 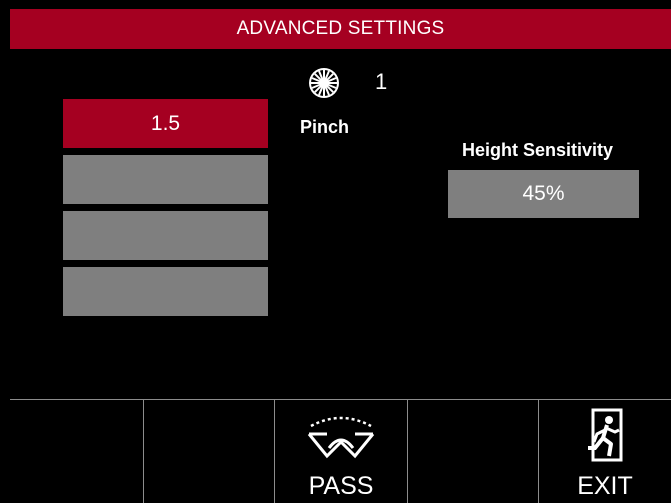 I want to click on pinch-option-selected: 1.5, so click(x=165, y=123).